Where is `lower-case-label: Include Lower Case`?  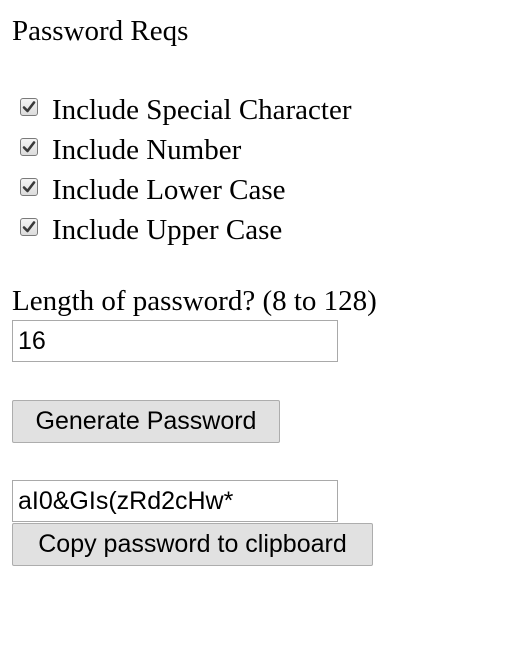 lower-case-label: Include Lower Case is located at coordinates (169, 190).